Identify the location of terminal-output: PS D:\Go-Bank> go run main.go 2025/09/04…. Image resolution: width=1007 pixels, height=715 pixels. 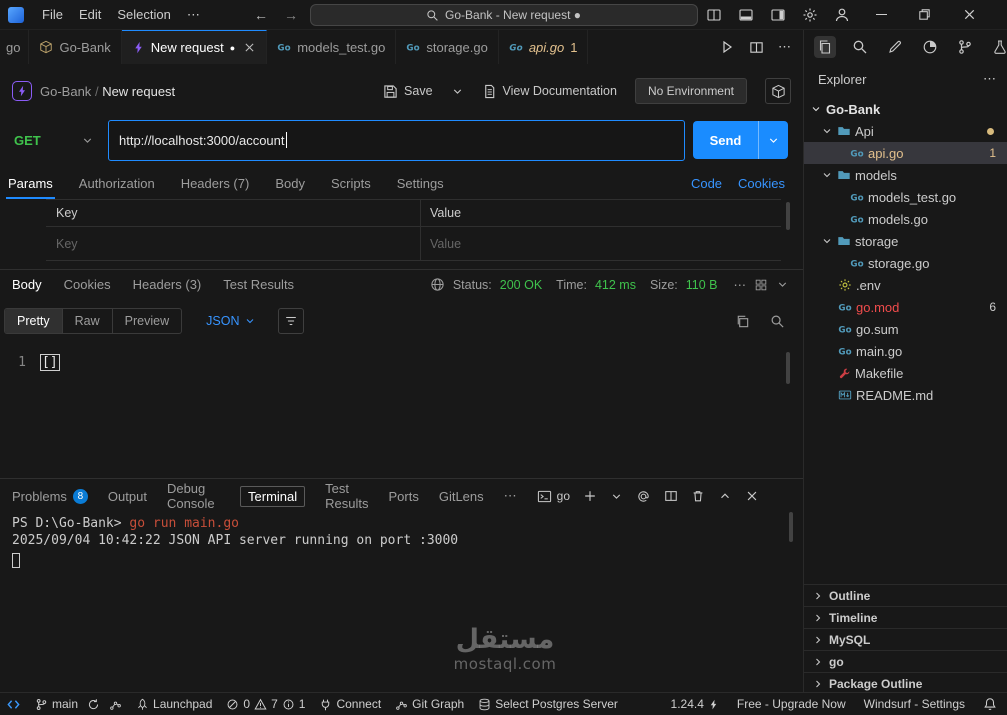
(235, 544).